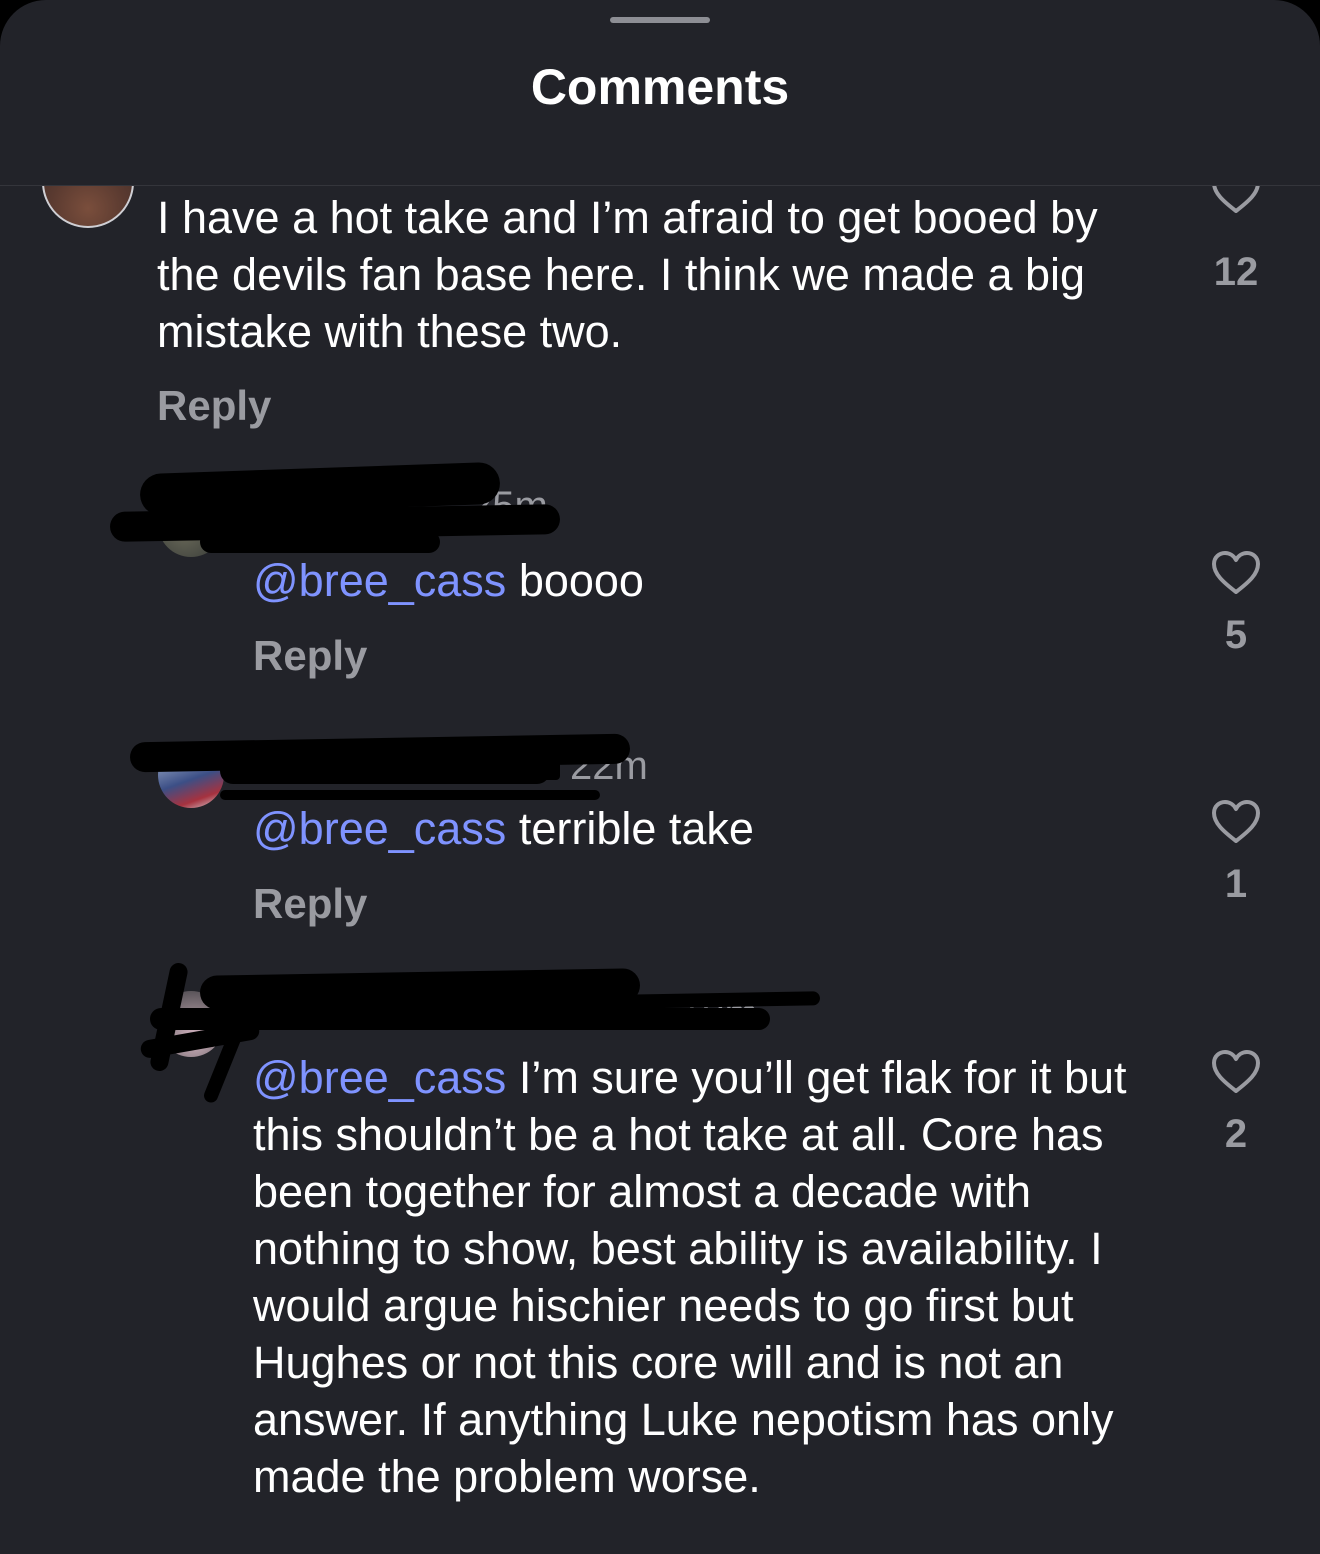 The height and width of the screenshot is (1554, 1320). Describe the element at coordinates (1236, 884) in the screenshot. I see `like-count: 1` at that location.